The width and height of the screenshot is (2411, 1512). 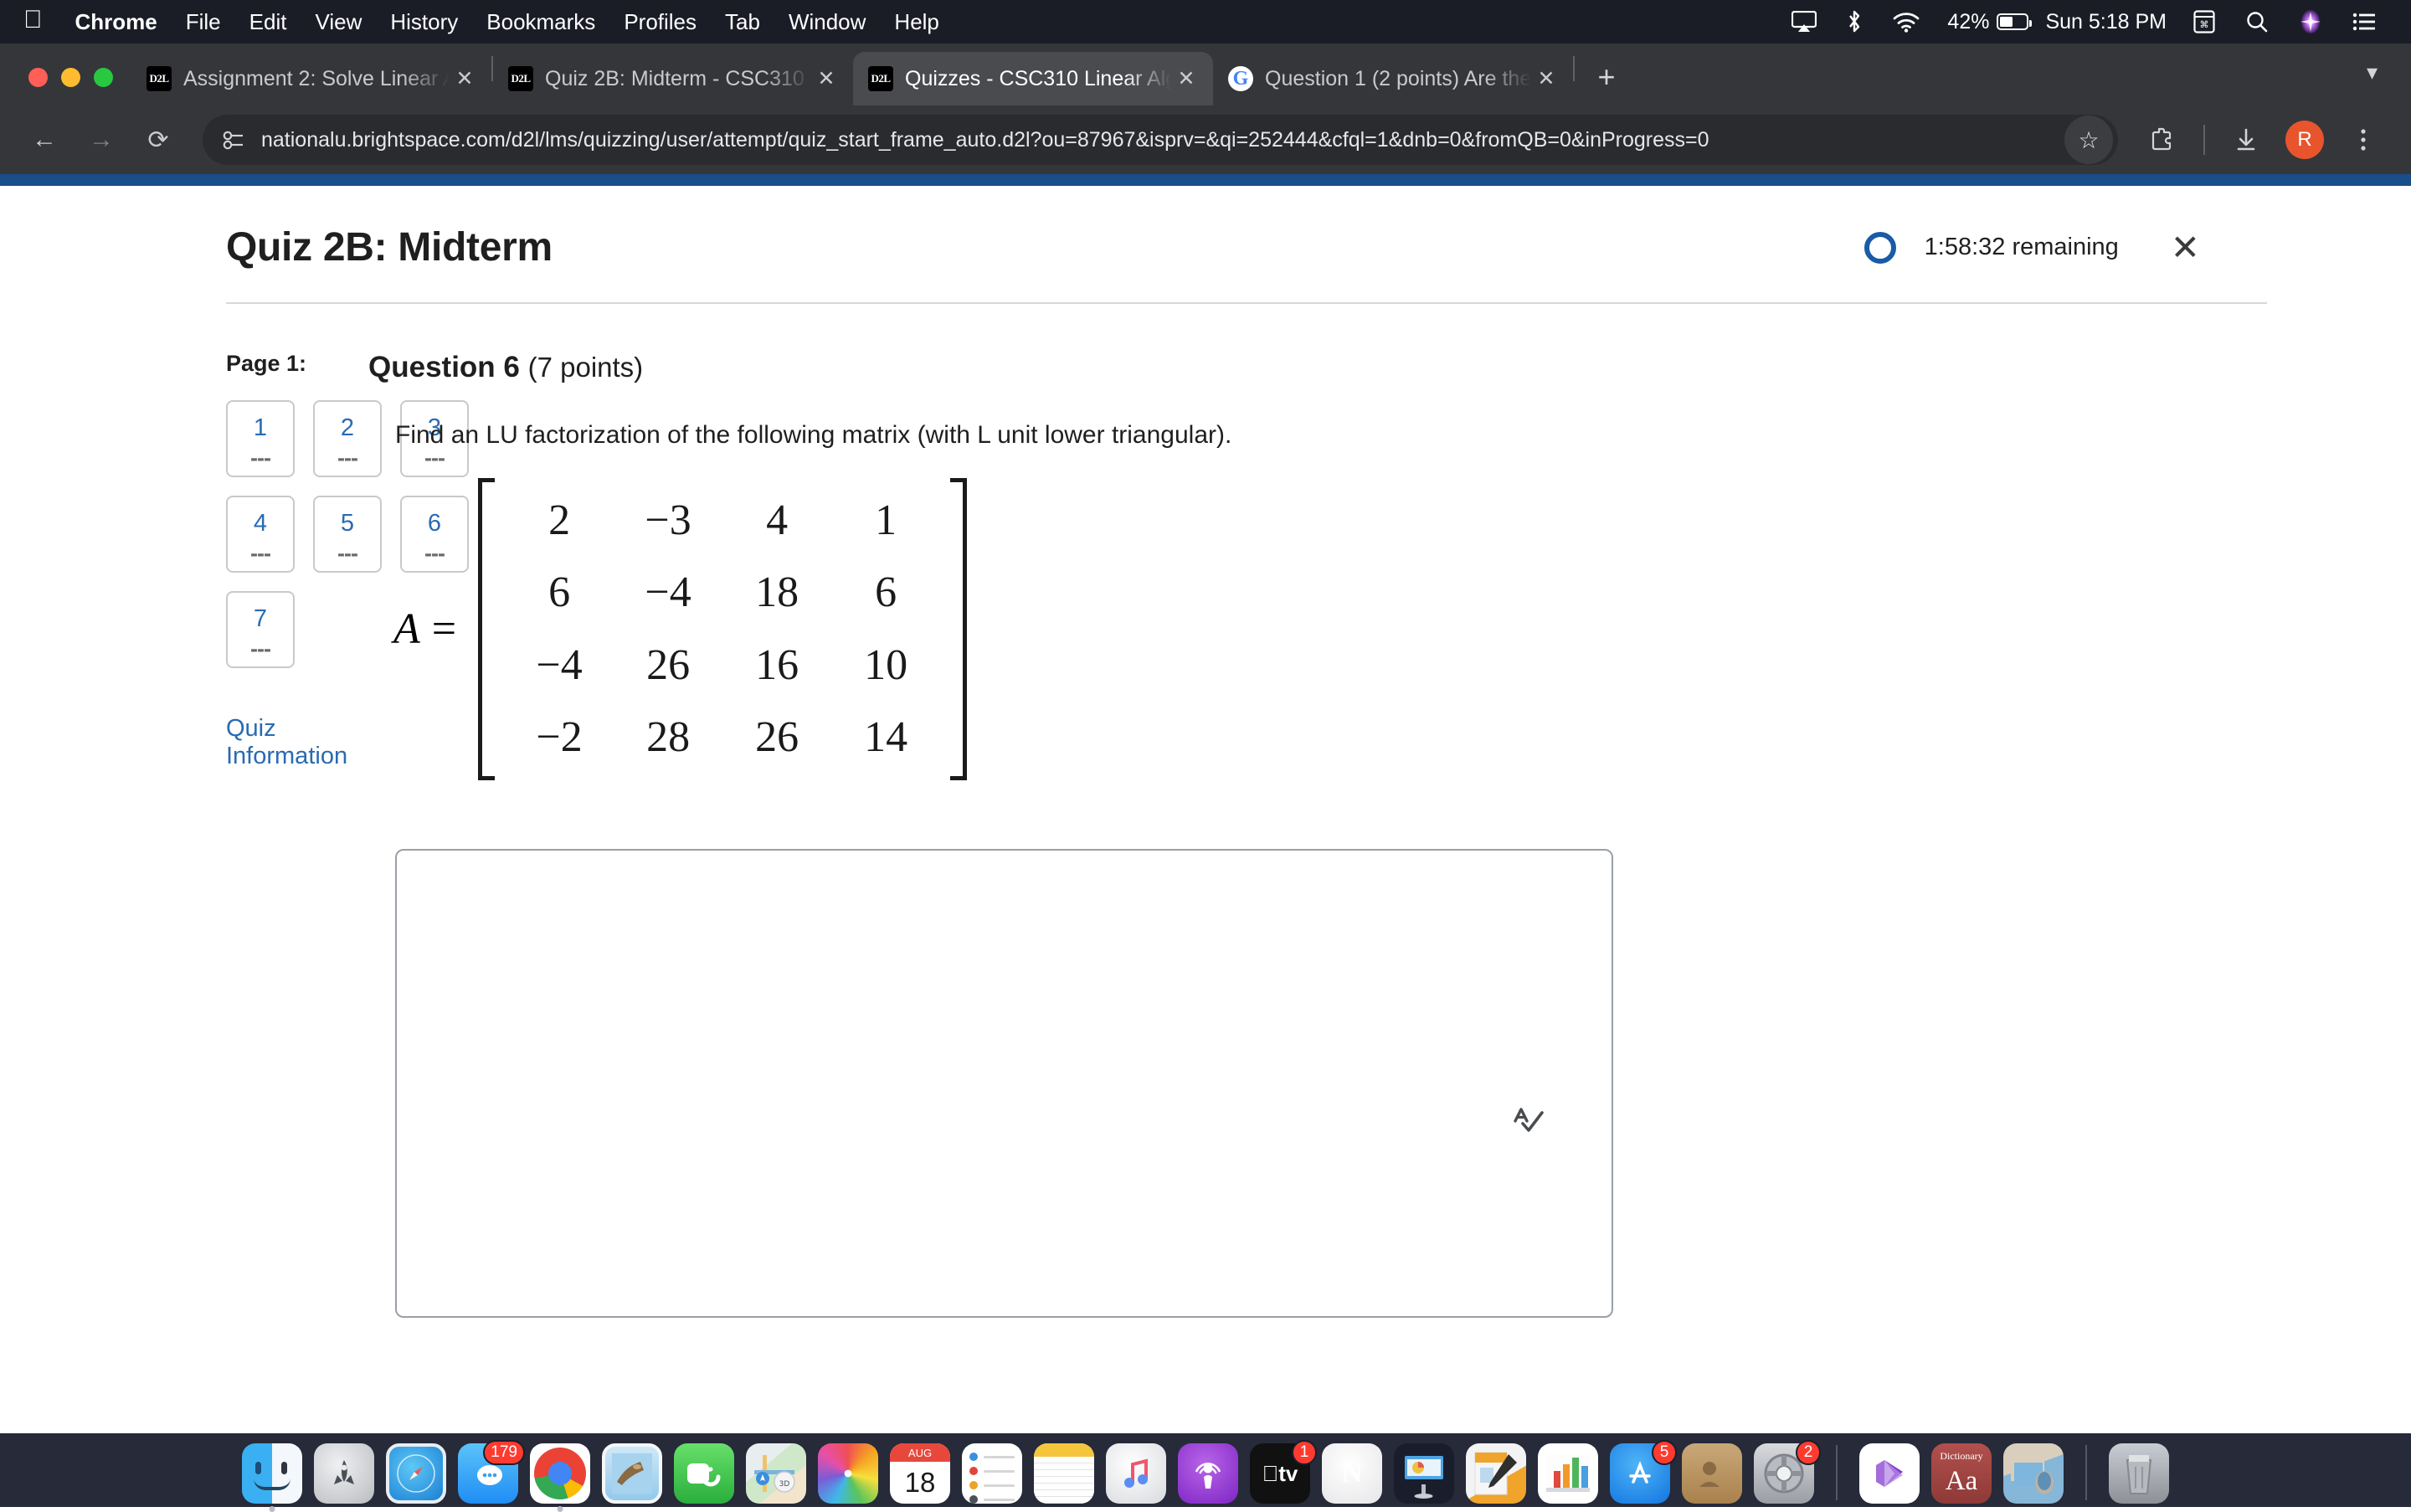 What do you see at coordinates (338, 22) in the screenshot?
I see `menu-item-view: View` at bounding box center [338, 22].